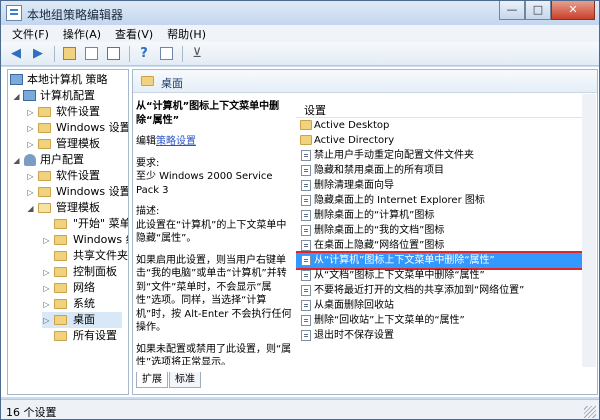 This screenshot has width=600, height=420. What do you see at coordinates (63, 176) in the screenshot?
I see `tree-item-user-software-settings: ▷ 软件设置` at bounding box center [63, 176].